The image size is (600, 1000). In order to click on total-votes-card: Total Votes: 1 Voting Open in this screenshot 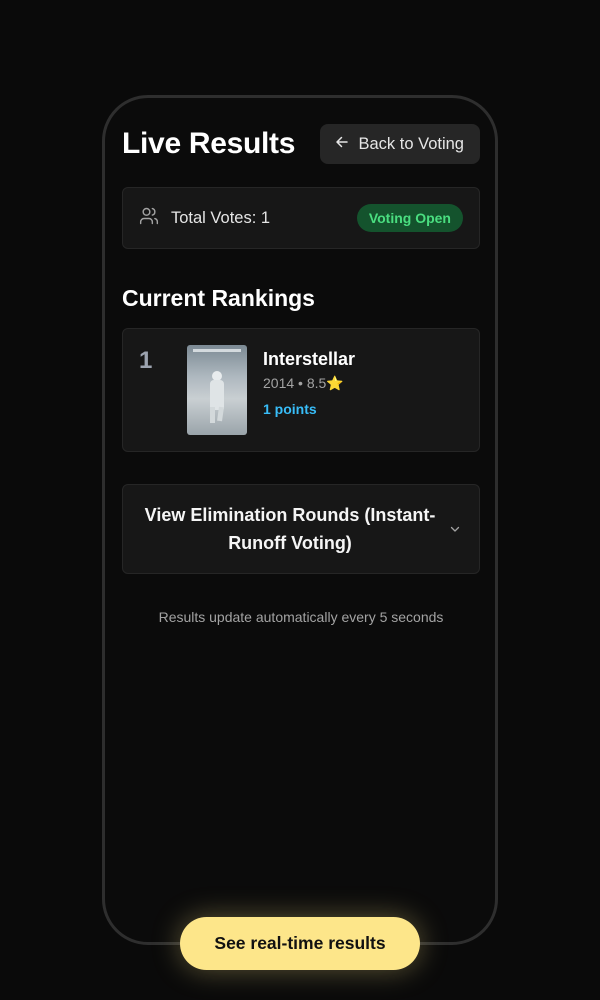, I will do `click(301, 218)`.